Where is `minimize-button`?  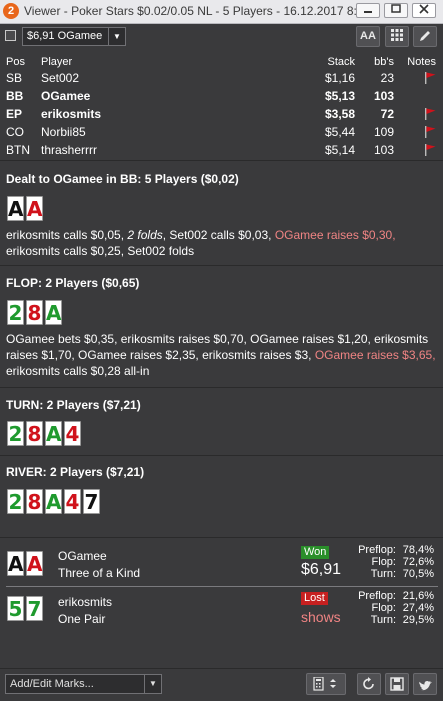 minimize-button is located at coordinates (368, 10).